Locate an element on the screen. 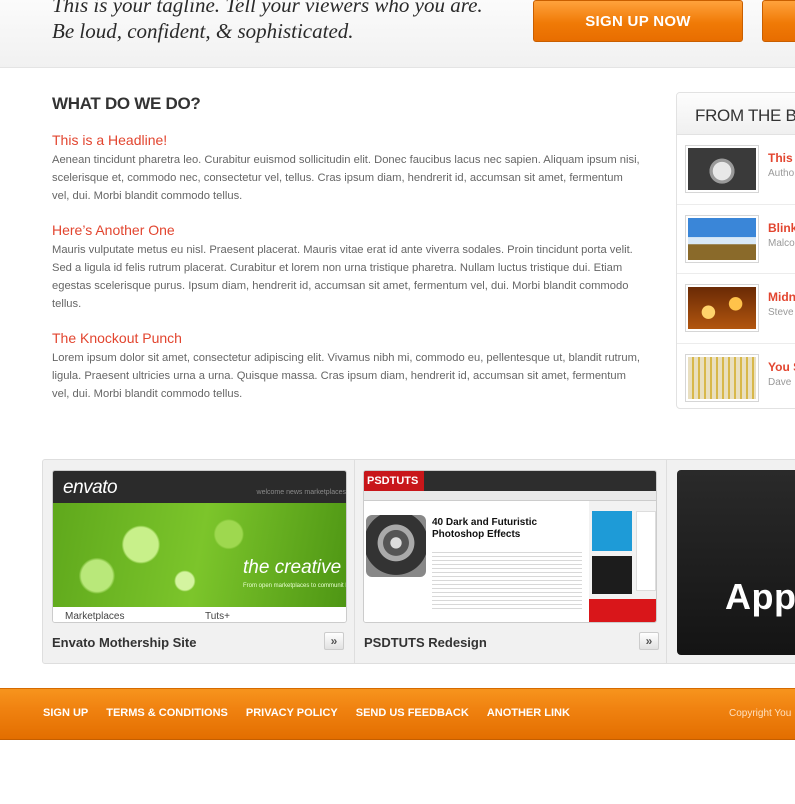 This screenshot has height=804, width=795. app-screenshot-text: App is located at coordinates (760, 596).